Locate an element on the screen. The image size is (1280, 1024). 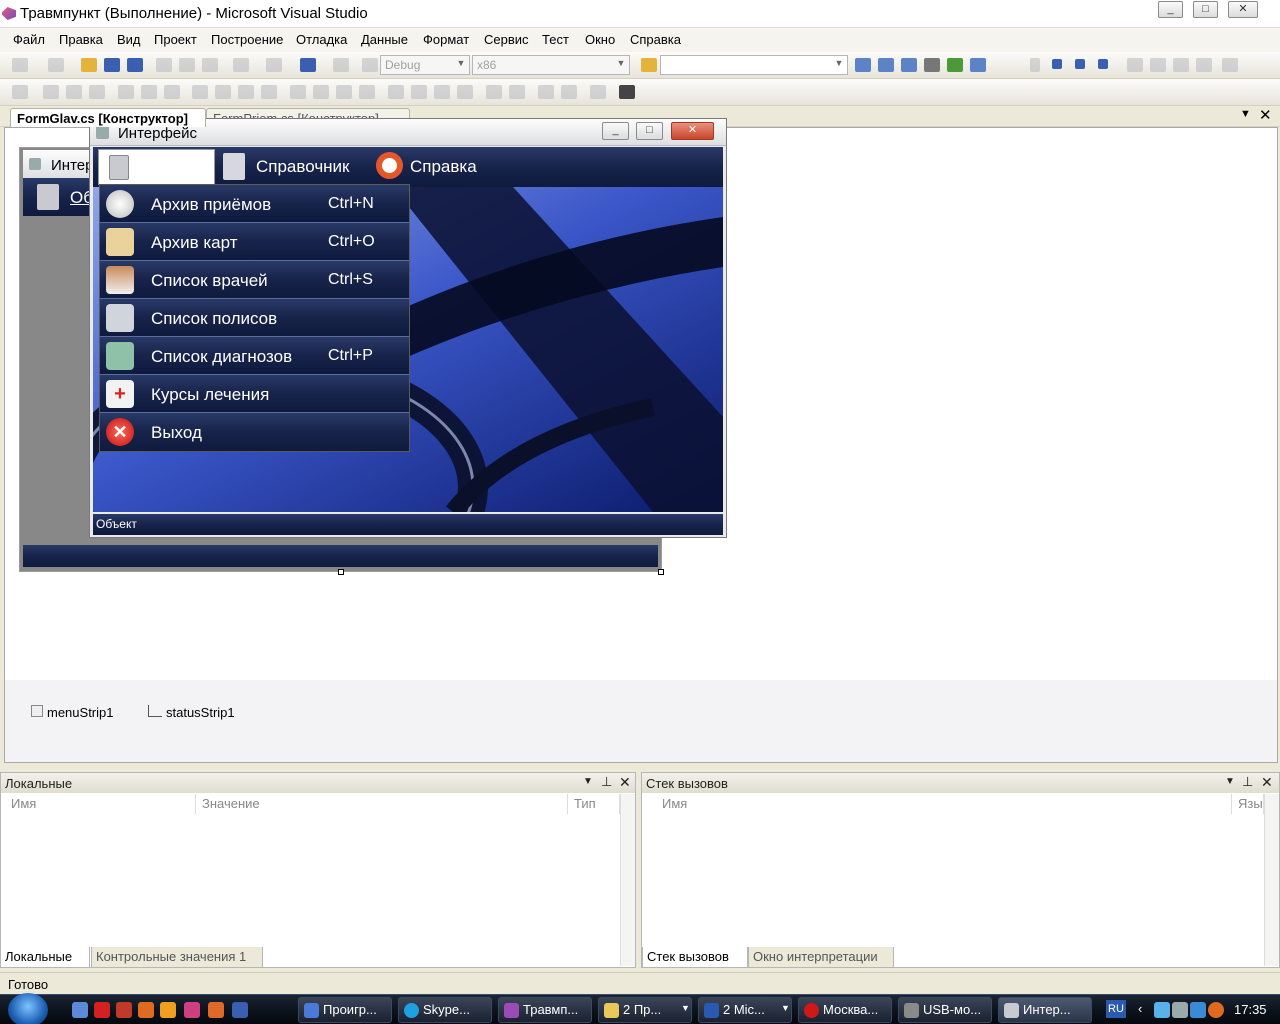
col-value: Значение is located at coordinates (382, 804).